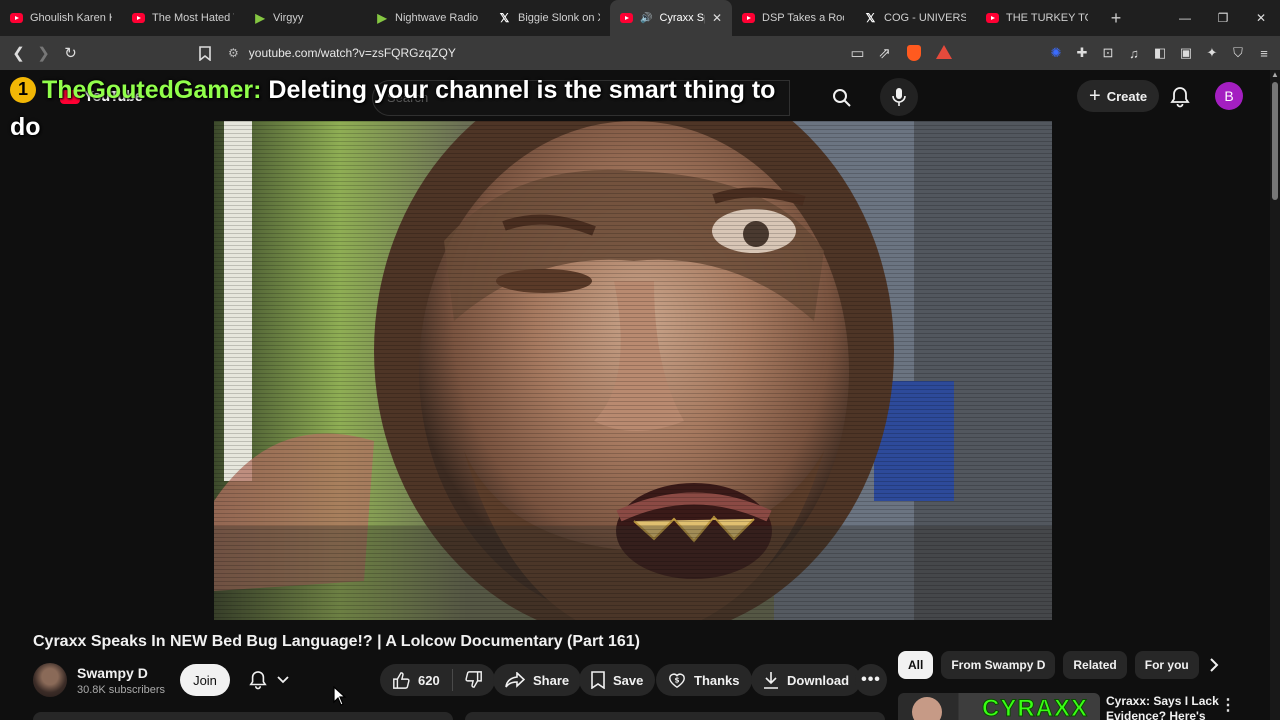  What do you see at coordinates (818, 680) in the screenshot?
I see `download-label: Download` at bounding box center [818, 680].